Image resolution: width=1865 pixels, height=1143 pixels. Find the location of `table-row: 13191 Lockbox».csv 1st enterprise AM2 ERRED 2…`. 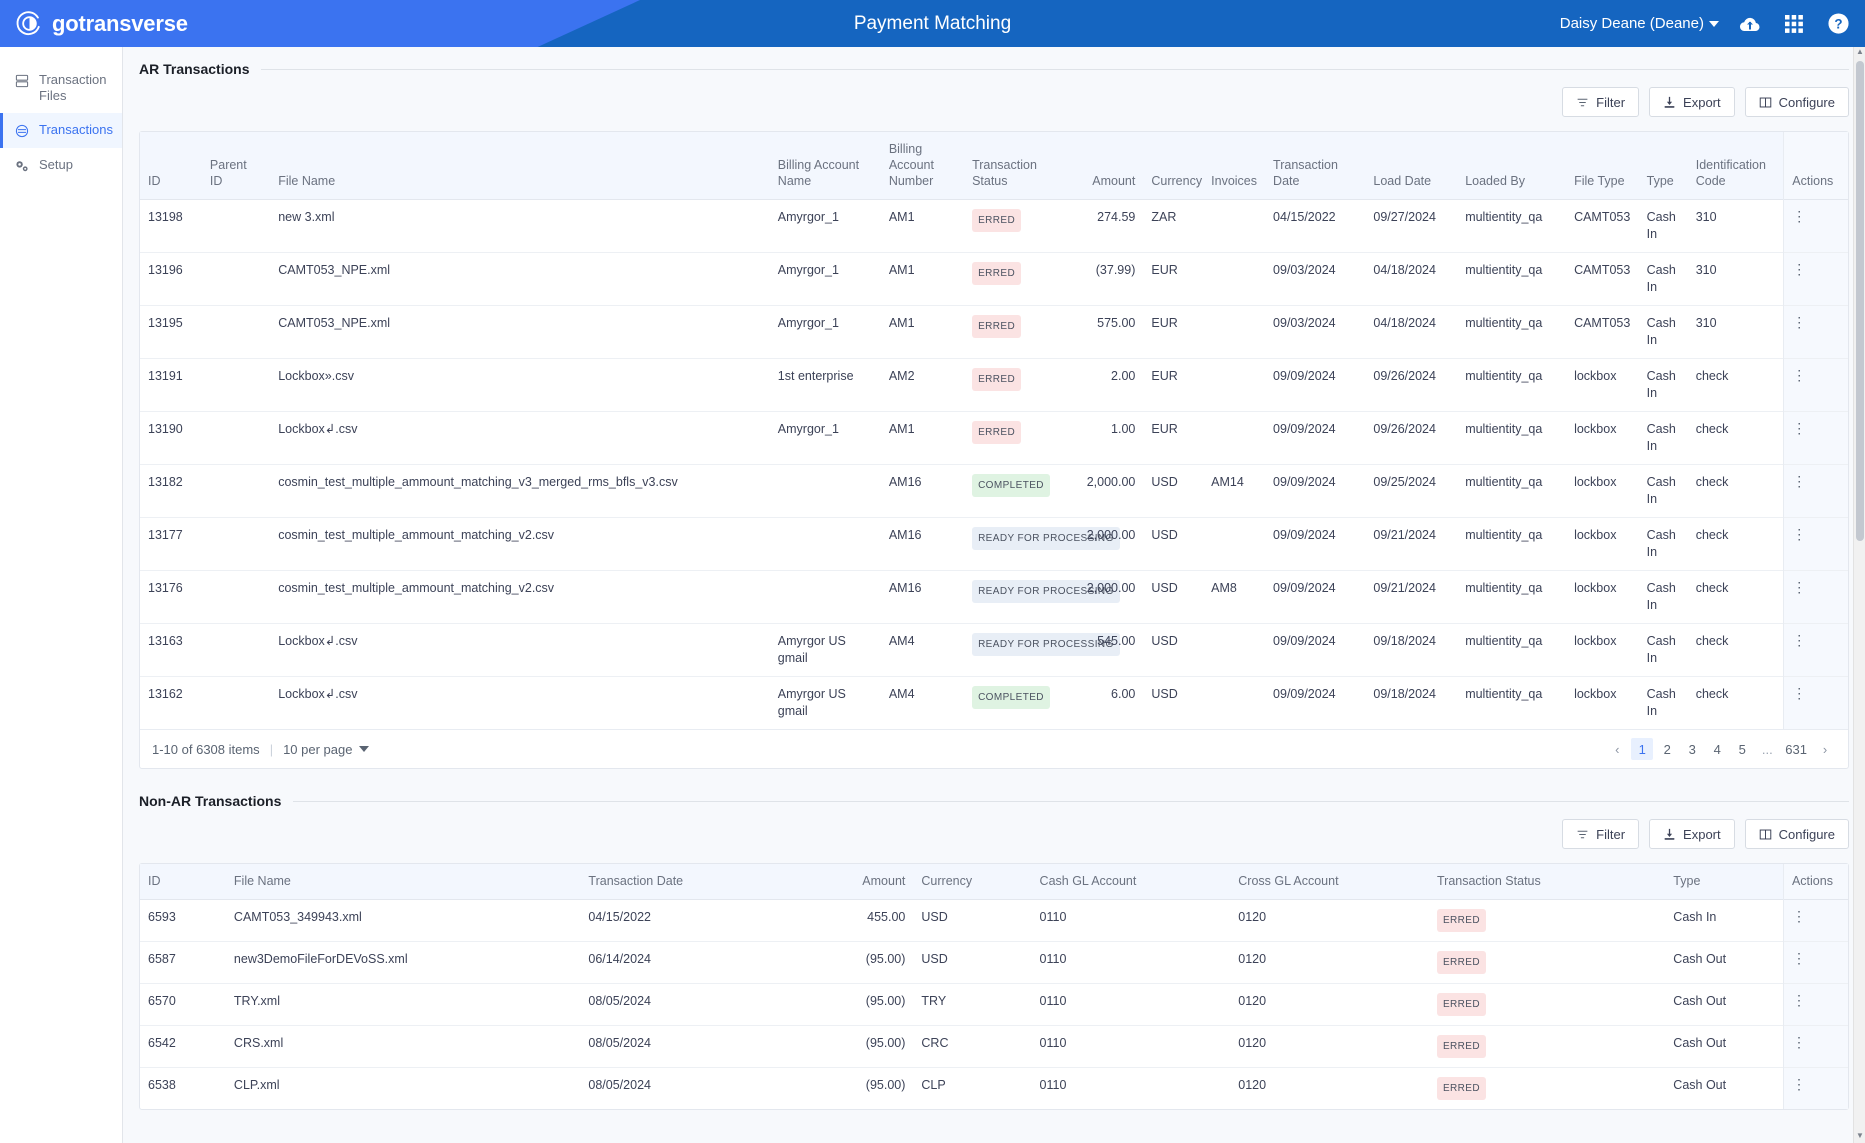

table-row: 13191 Lockbox».csv 1st enterprise AM2 ERRED 2… is located at coordinates (994, 385).